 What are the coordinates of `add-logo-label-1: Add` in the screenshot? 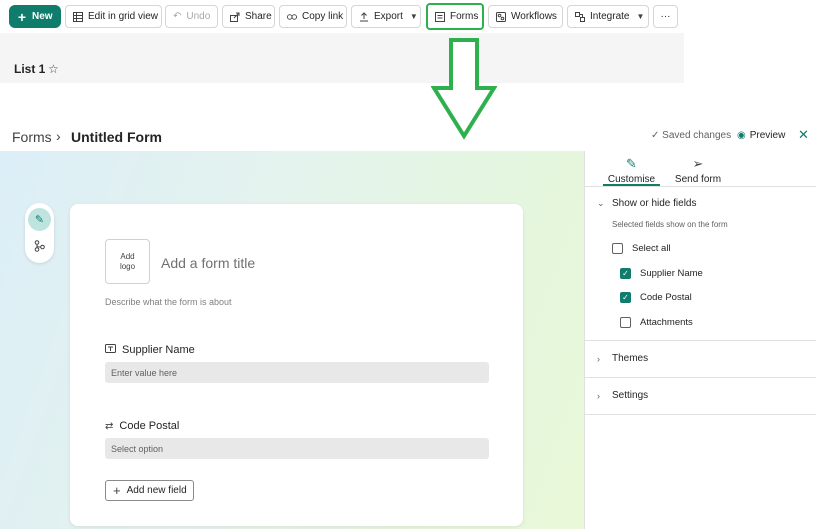 It's located at (127, 256).